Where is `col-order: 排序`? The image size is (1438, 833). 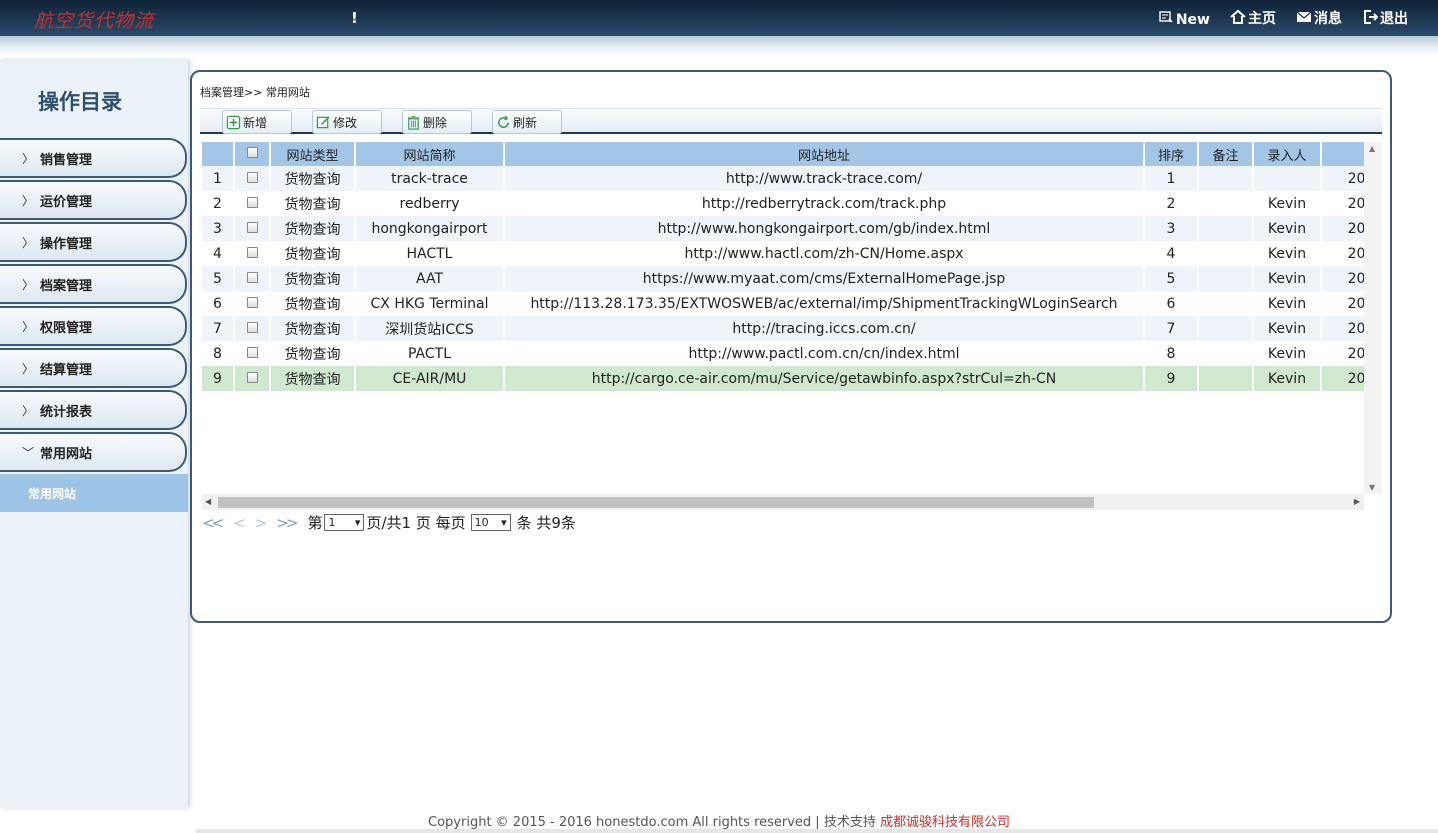 col-order: 排序 is located at coordinates (1172, 154).